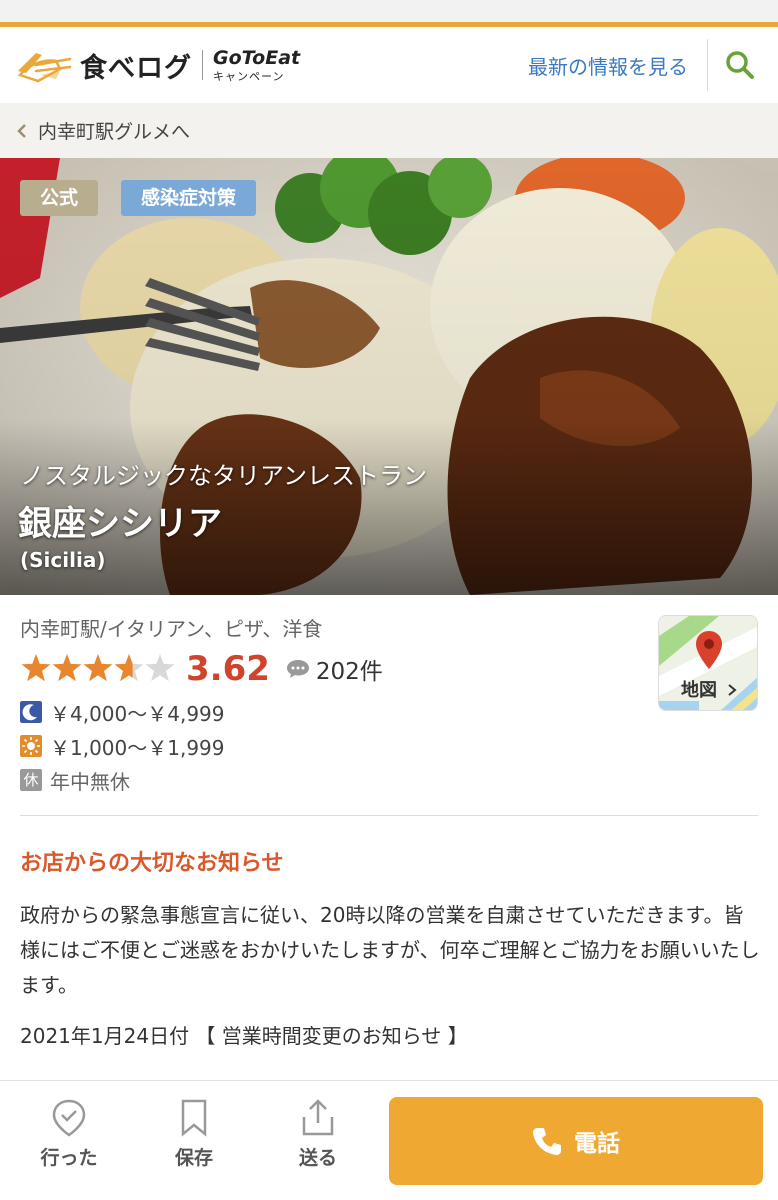 The image size is (778, 1200). Describe the element at coordinates (389, 65) in the screenshot. I see `site-header: 食べログ GoToEat キャンペーン 最新の情報を見る` at that location.